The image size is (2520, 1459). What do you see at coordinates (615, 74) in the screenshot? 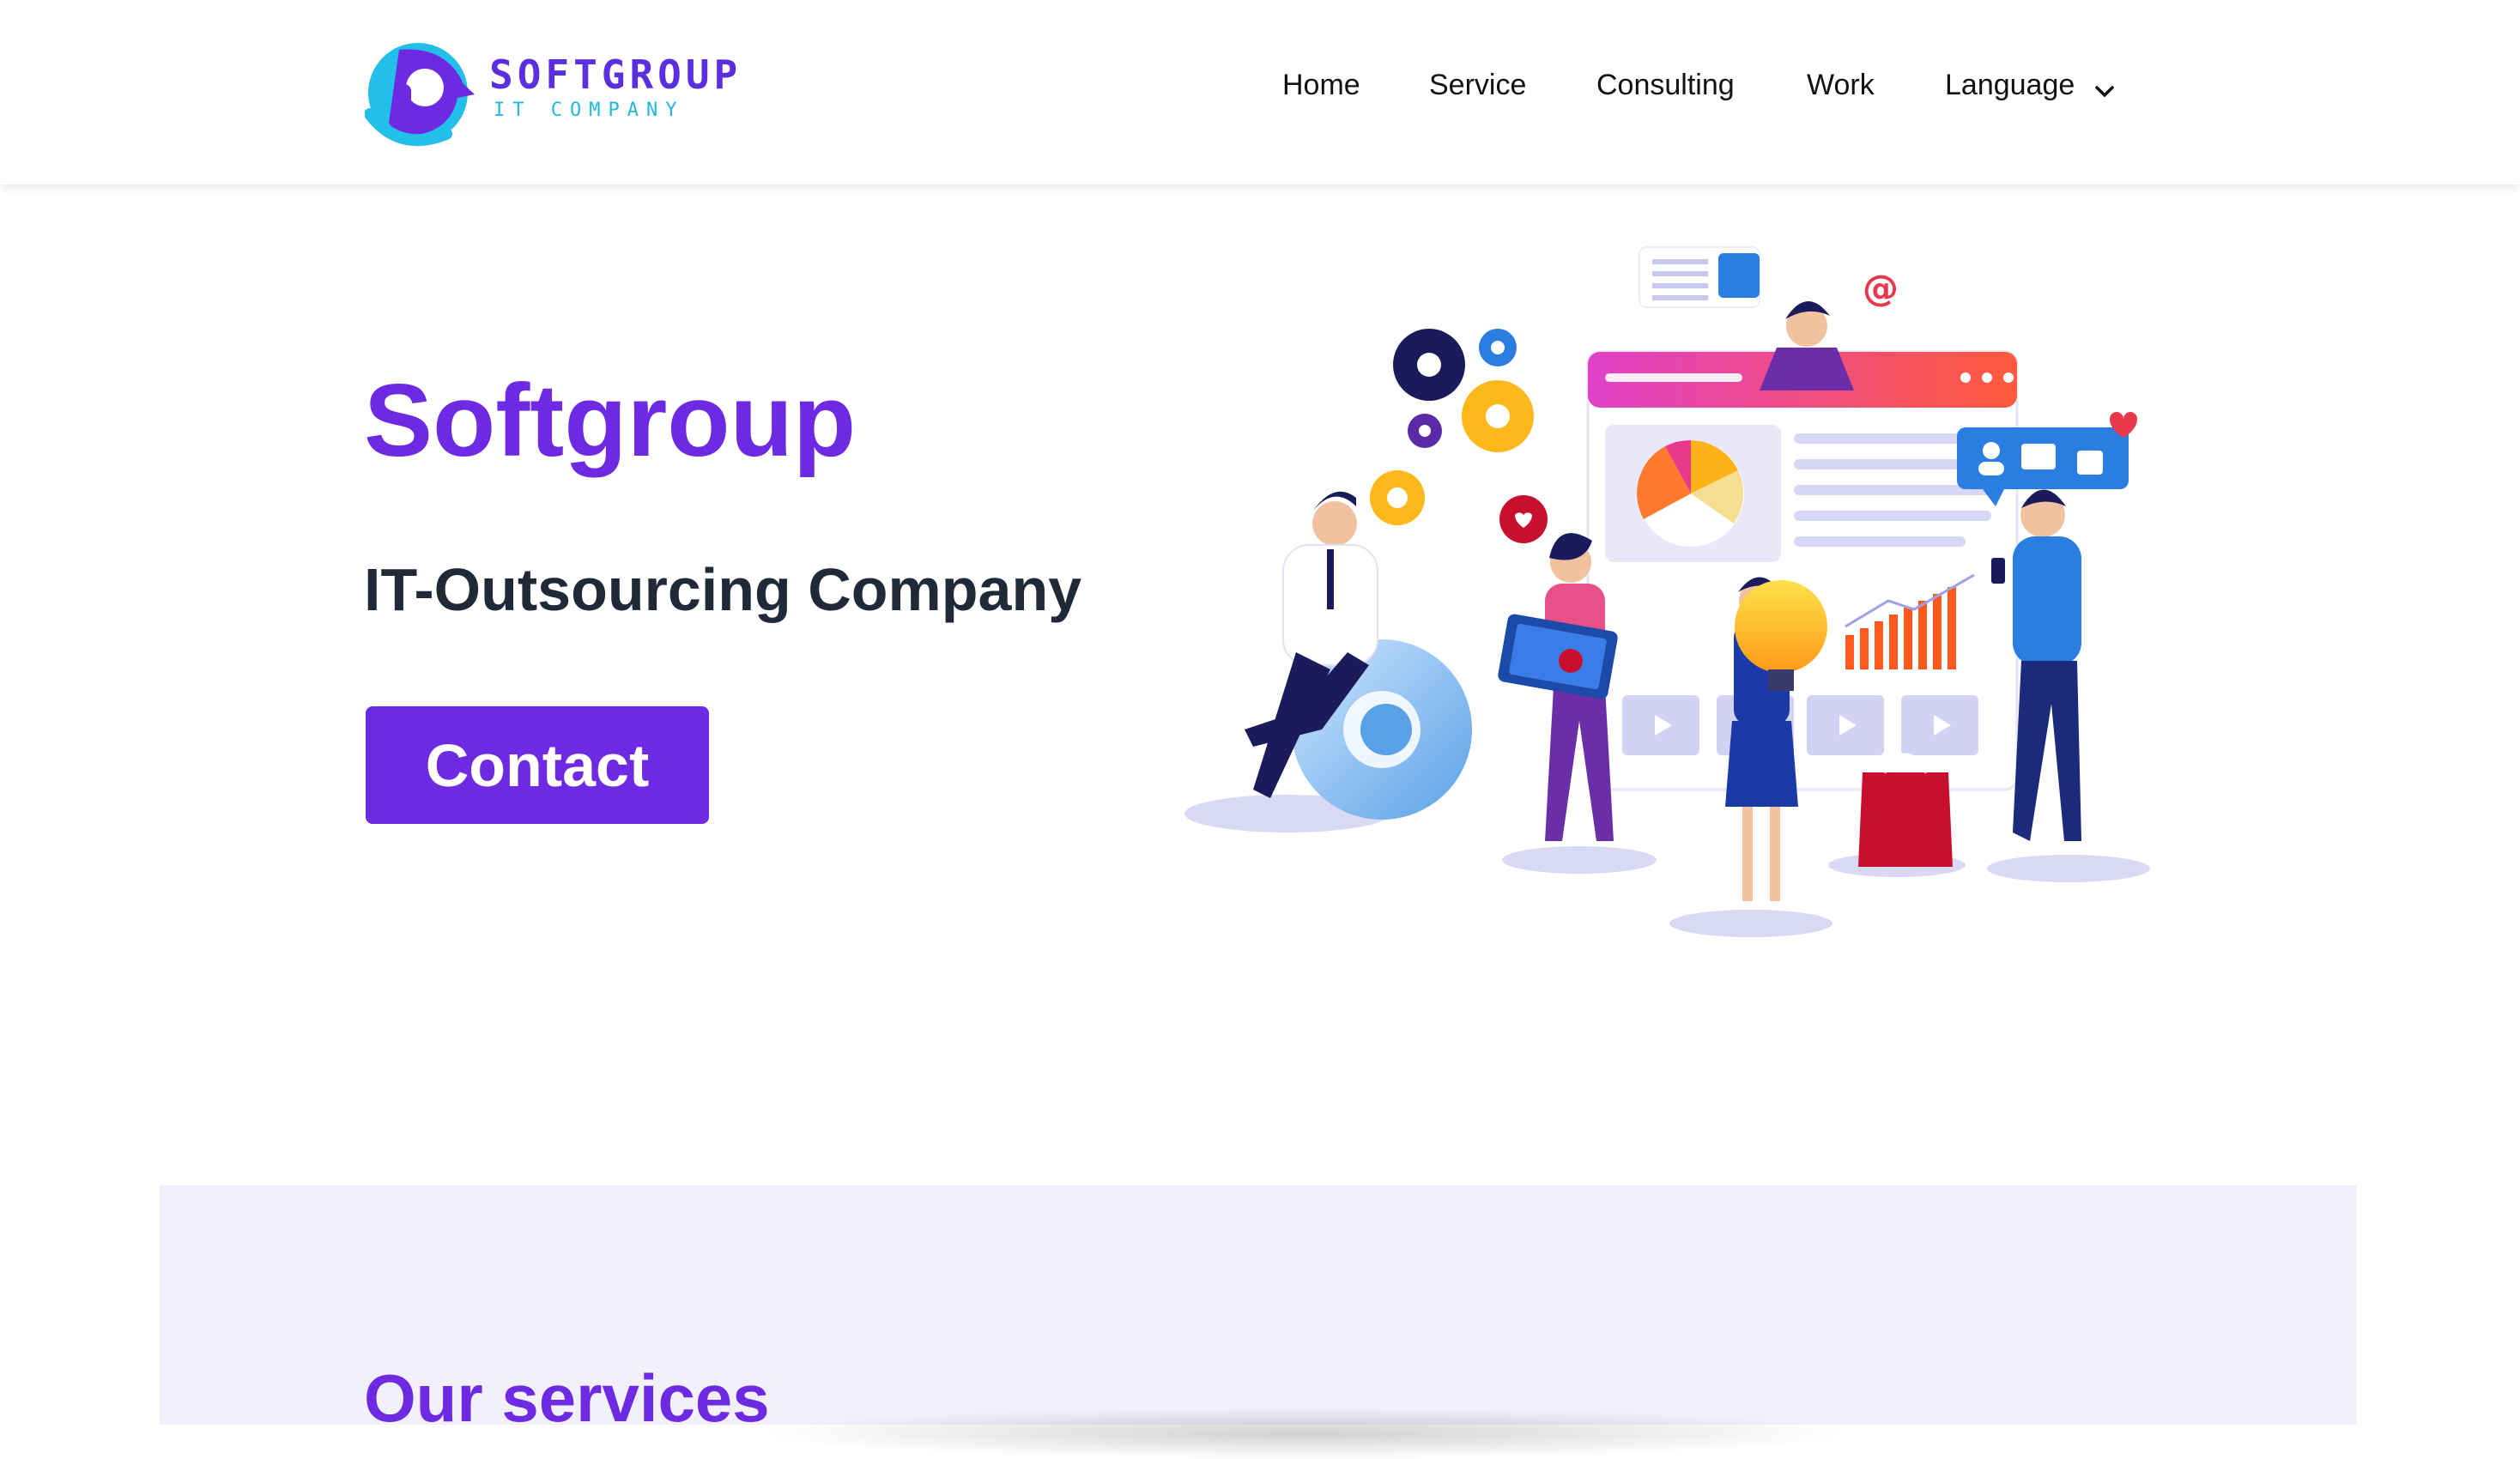
I see `logo-wordmark: SOFTGROUP` at bounding box center [615, 74].